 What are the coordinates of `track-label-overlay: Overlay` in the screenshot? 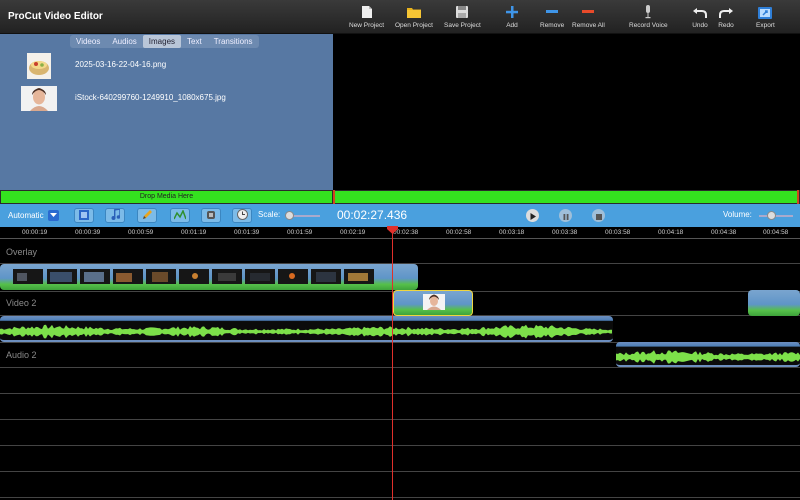 It's located at (22, 252).